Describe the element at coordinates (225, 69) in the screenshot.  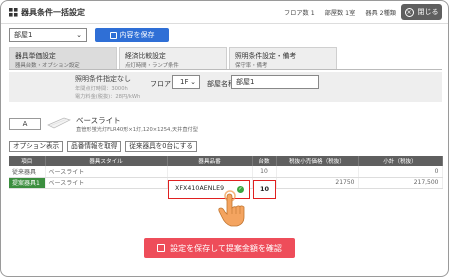
I see `tab-divider` at that location.